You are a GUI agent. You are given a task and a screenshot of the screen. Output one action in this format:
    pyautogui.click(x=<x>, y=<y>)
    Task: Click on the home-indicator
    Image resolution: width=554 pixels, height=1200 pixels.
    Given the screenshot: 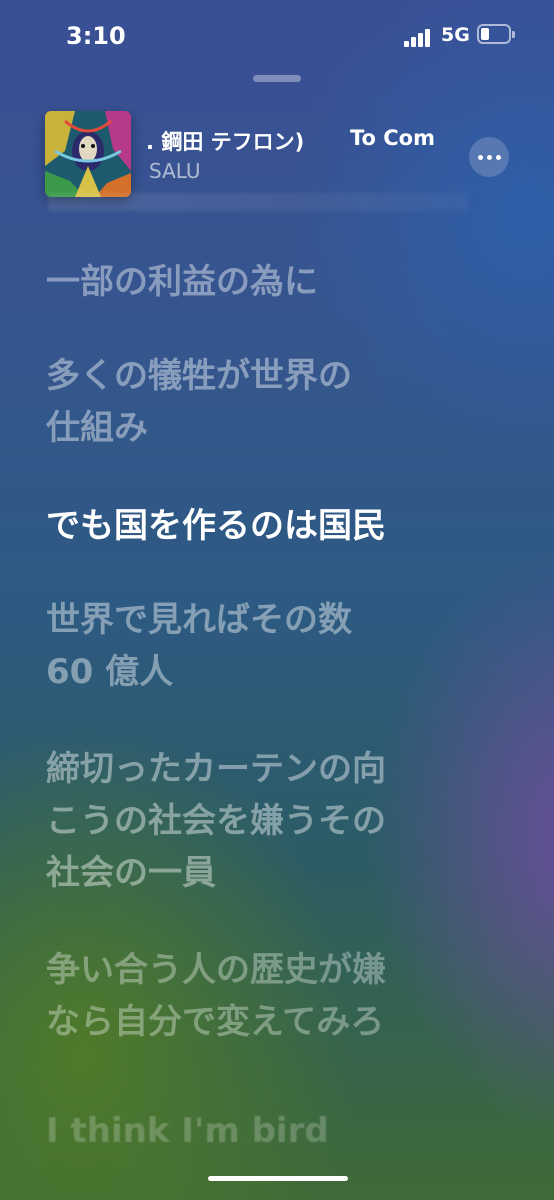 What is the action you would take?
    pyautogui.click(x=278, y=1178)
    